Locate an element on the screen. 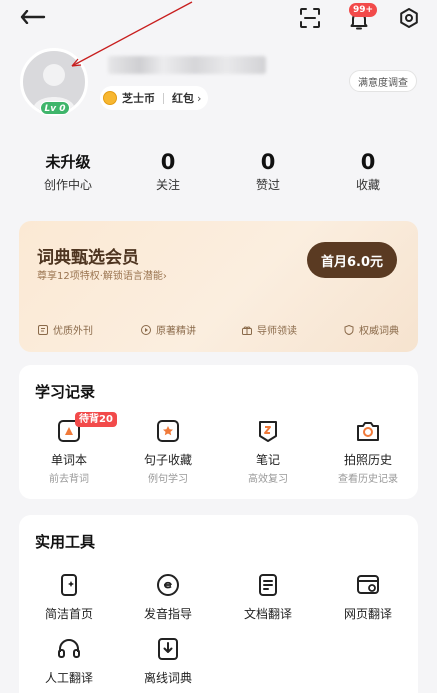 The height and width of the screenshot is (693, 437). settings-button is located at coordinates (409, 18).